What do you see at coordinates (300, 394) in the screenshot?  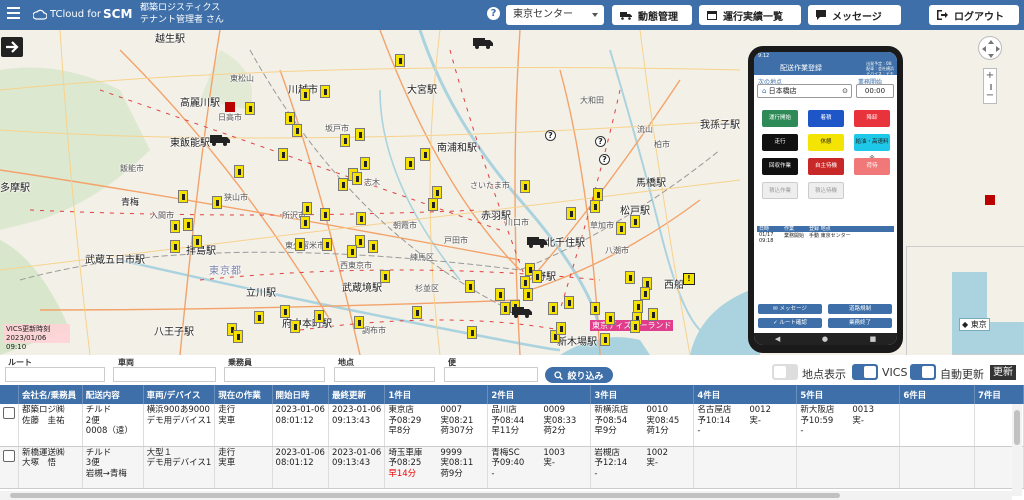 I see `col-header: 開始日時` at bounding box center [300, 394].